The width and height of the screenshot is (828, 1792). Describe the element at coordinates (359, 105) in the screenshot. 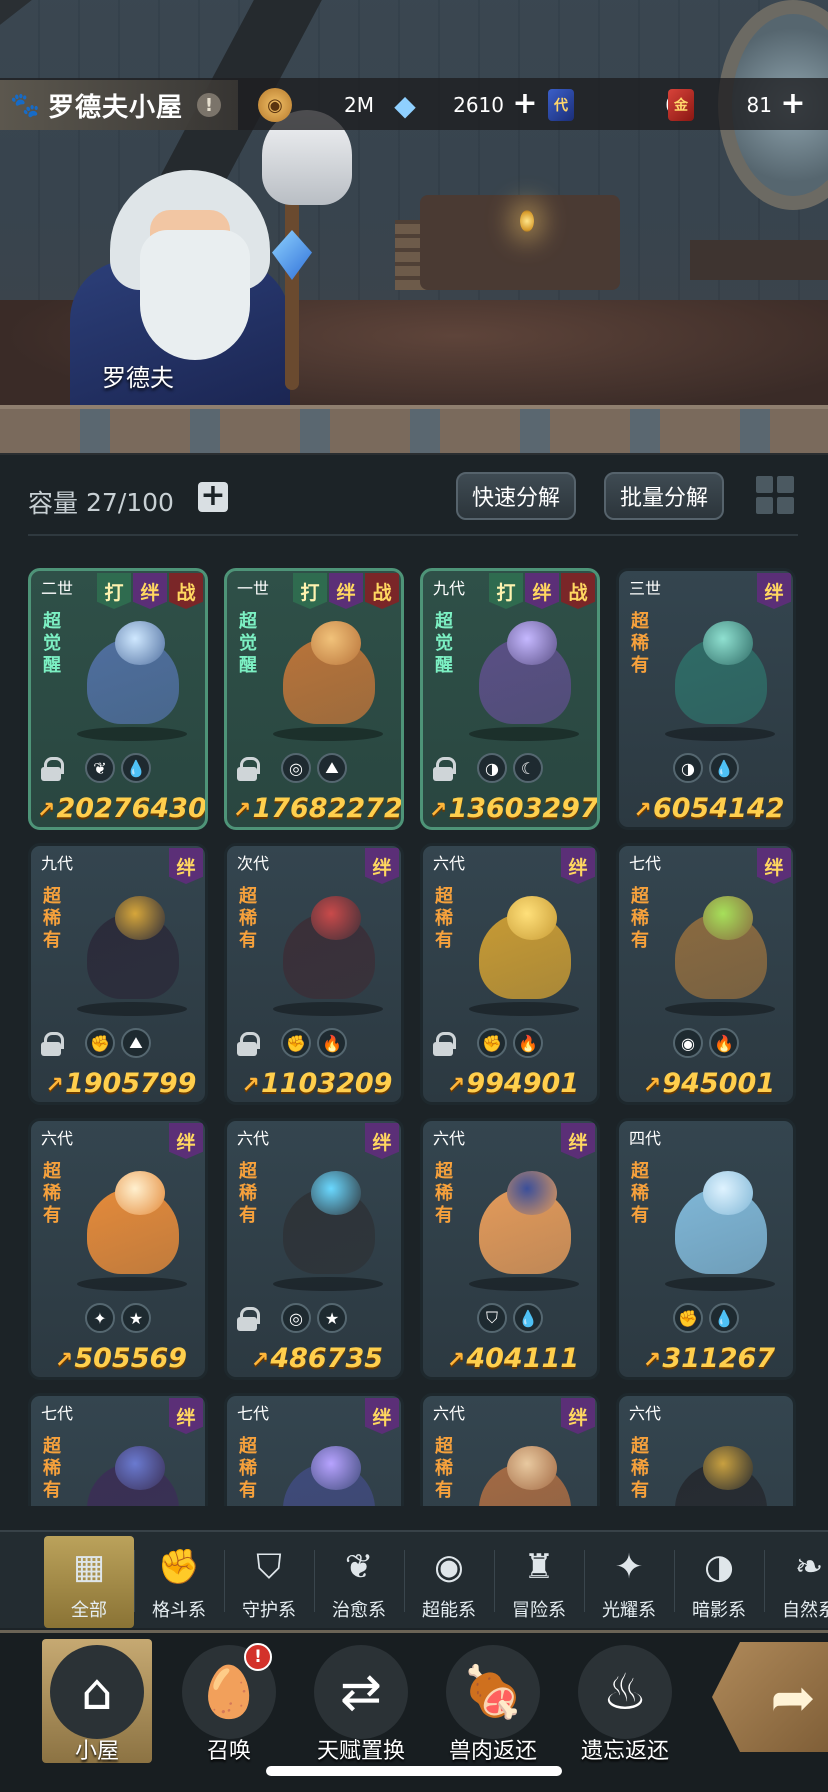

I see `gold-value: 2M` at that location.